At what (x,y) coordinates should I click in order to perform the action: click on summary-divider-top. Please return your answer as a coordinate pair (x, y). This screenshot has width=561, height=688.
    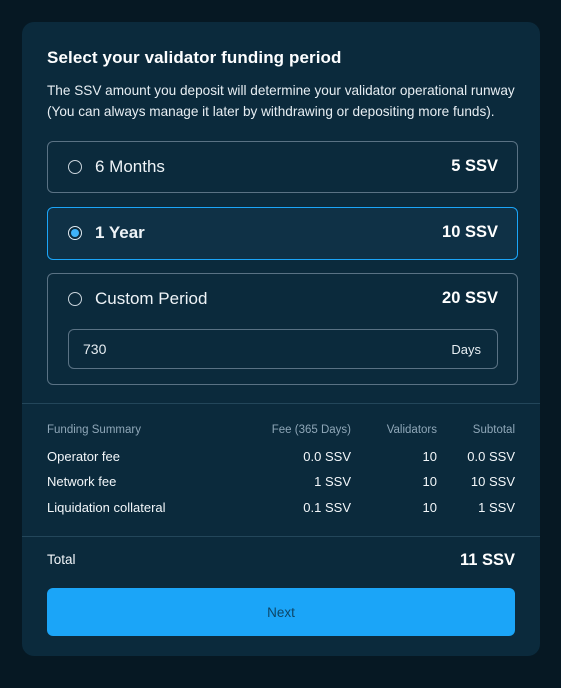
    Looking at the image, I should click on (281, 403).